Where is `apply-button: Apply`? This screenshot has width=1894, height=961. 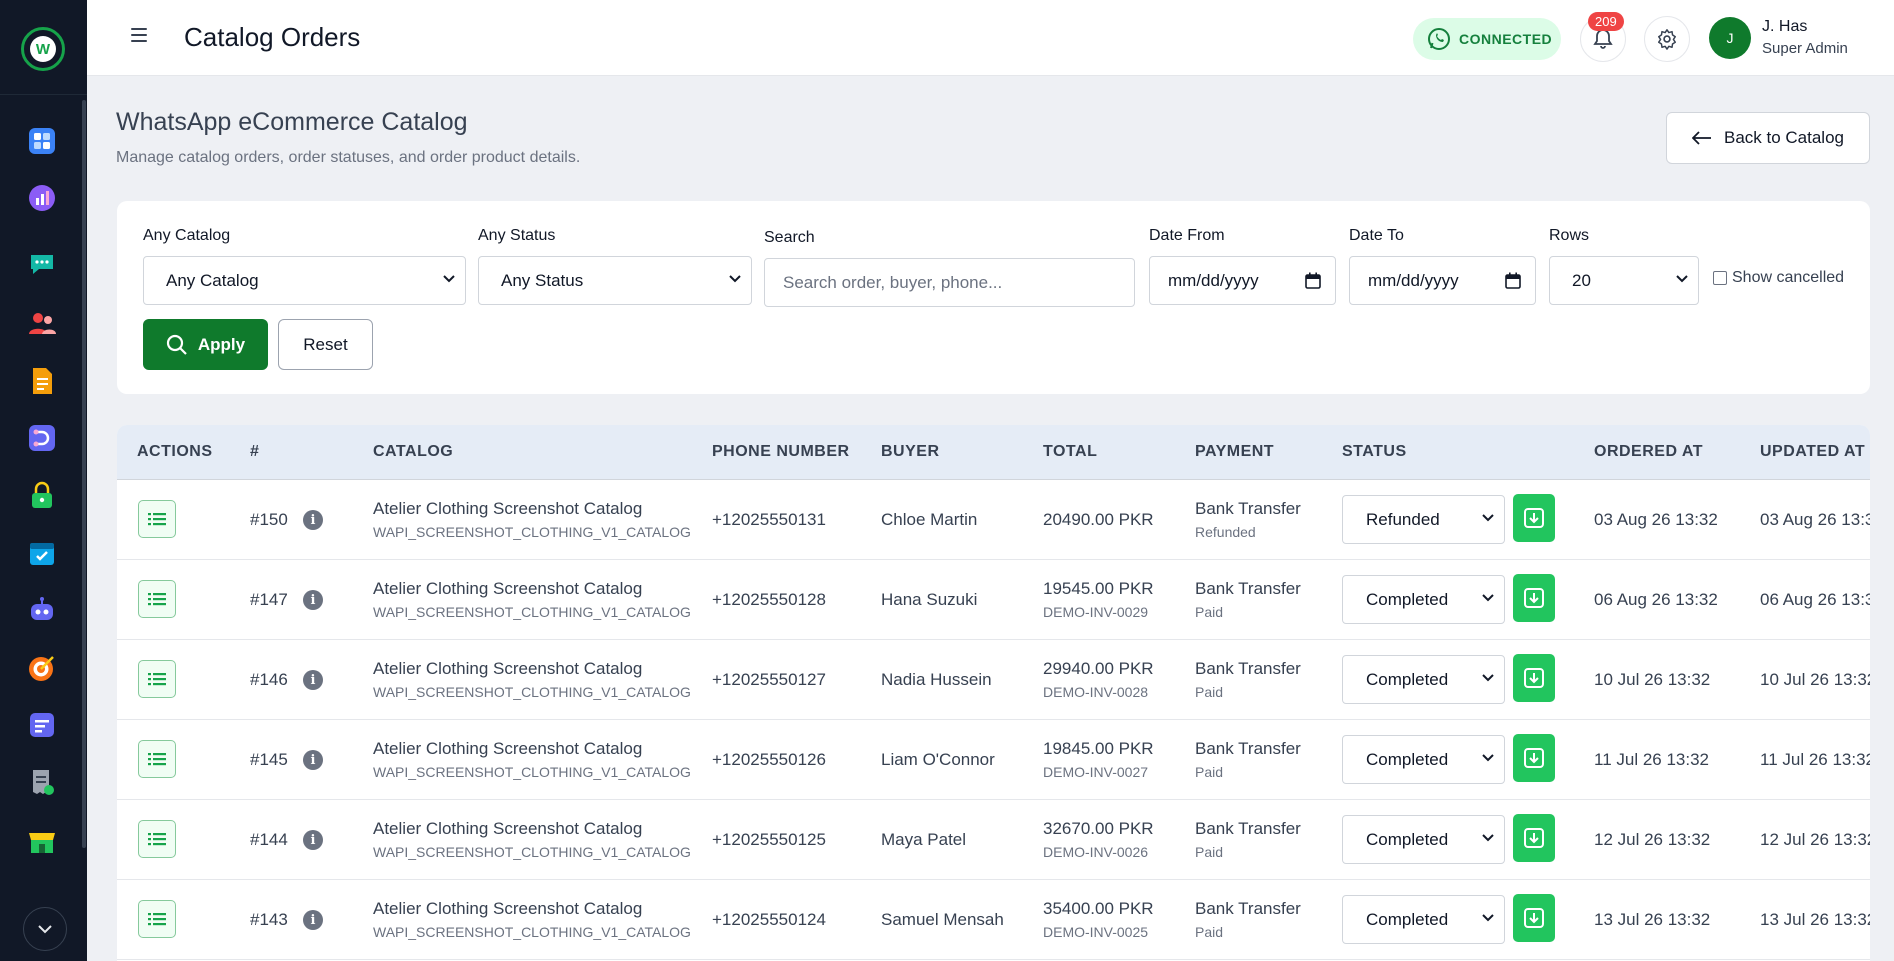
apply-button: Apply is located at coordinates (205, 344).